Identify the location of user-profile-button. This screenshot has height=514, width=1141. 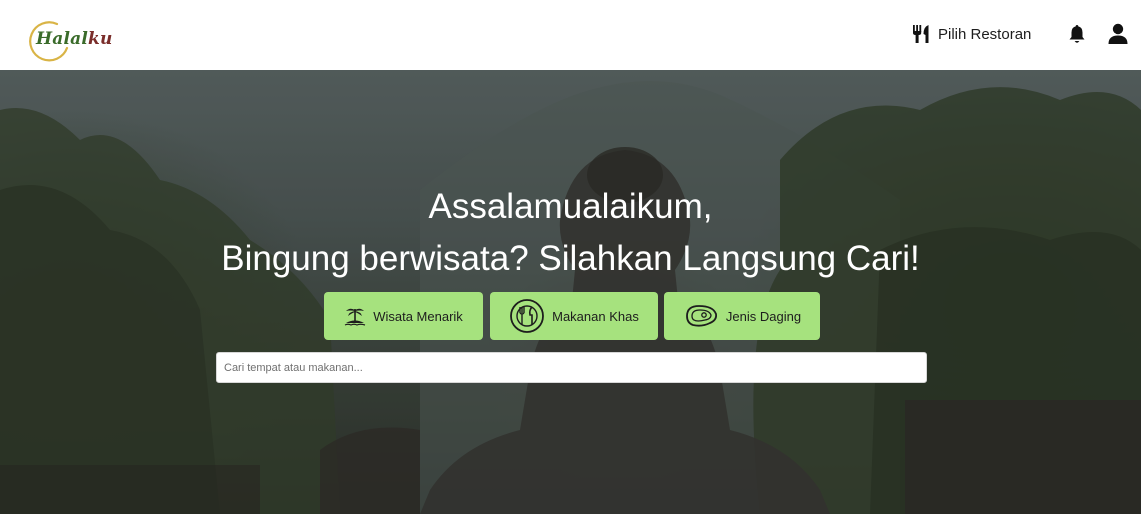
(1118, 34).